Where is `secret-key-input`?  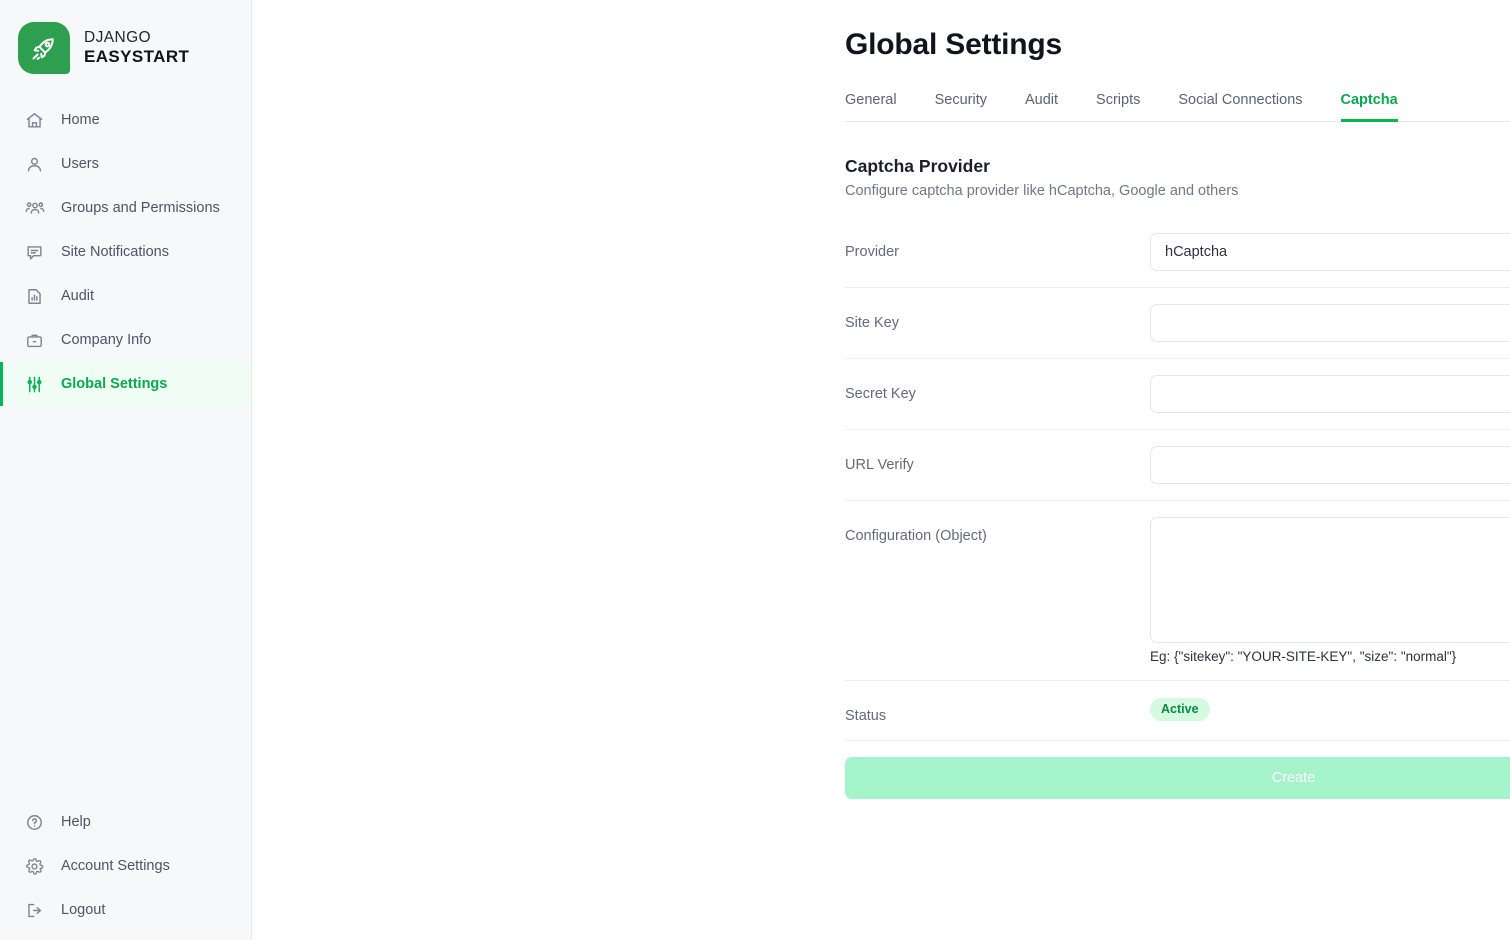 secret-key-input is located at coordinates (1330, 394).